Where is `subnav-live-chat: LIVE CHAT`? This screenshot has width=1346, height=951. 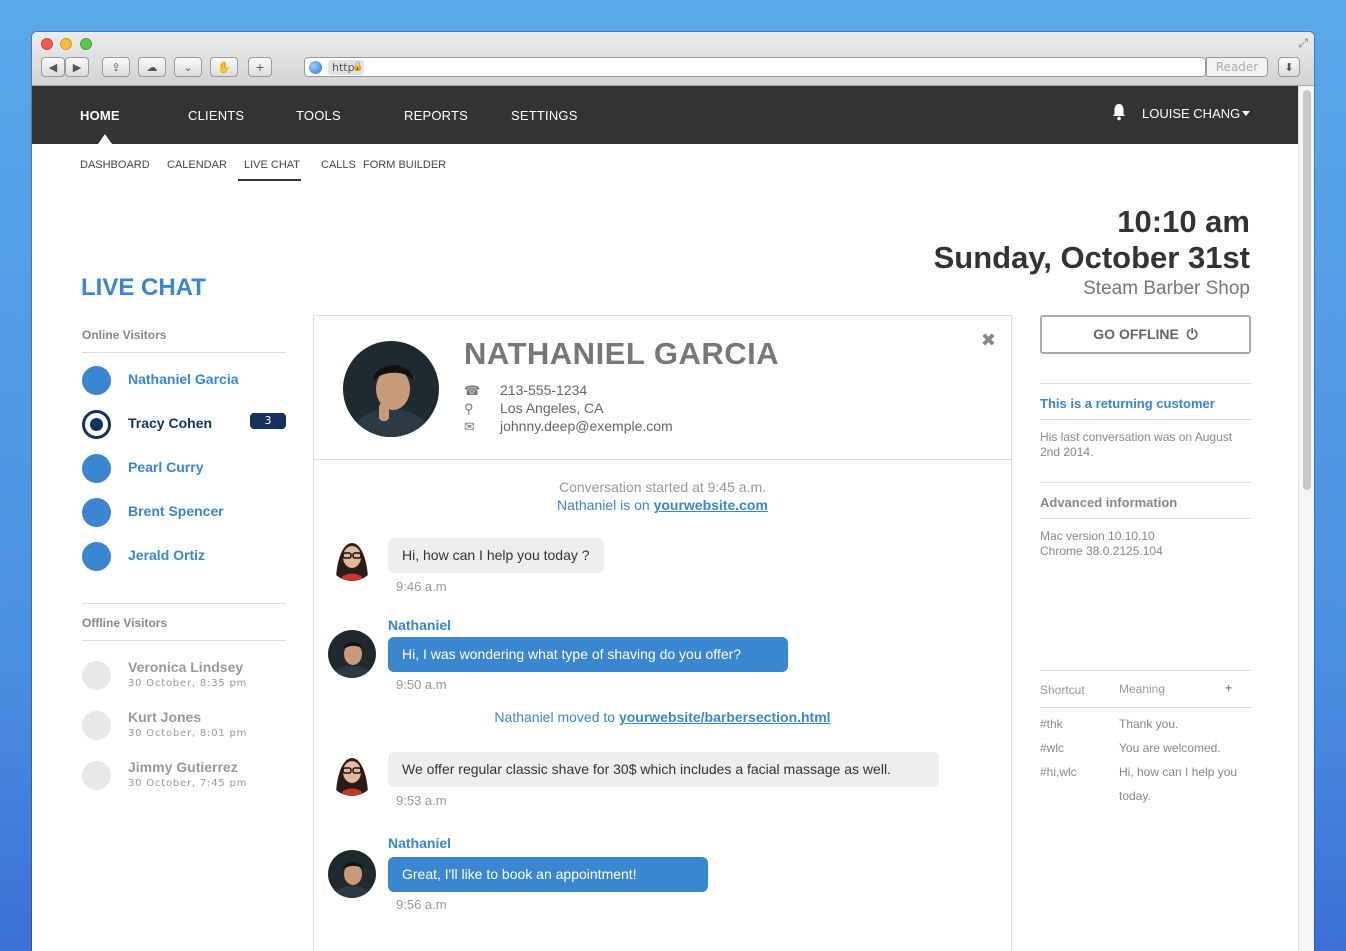
subnav-live-chat: LIVE CHAT is located at coordinates (272, 165).